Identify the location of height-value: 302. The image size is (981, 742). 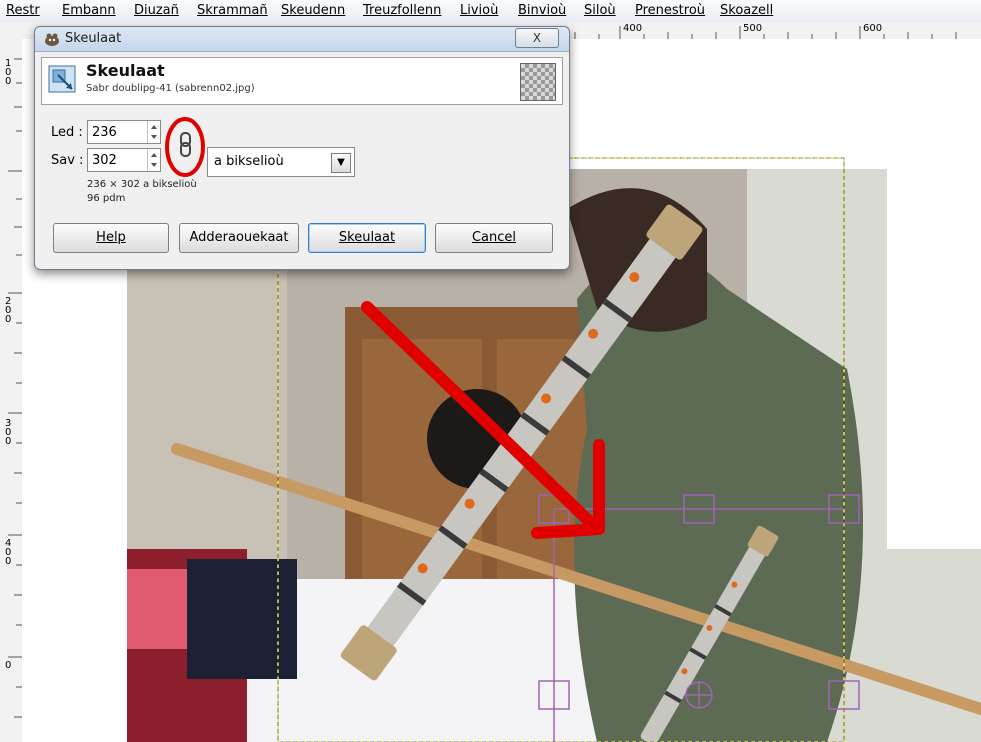
(104, 160).